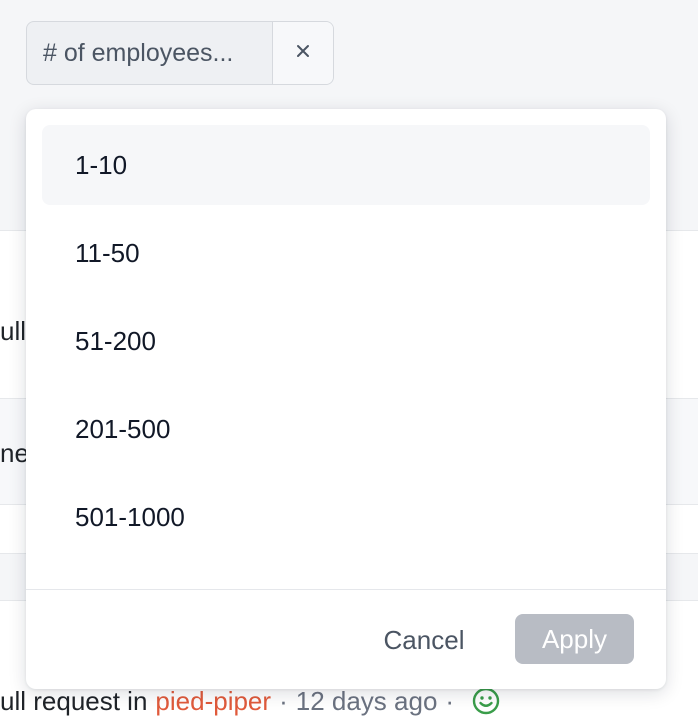 The height and width of the screenshot is (727, 698). I want to click on close-icon, so click(303, 53).